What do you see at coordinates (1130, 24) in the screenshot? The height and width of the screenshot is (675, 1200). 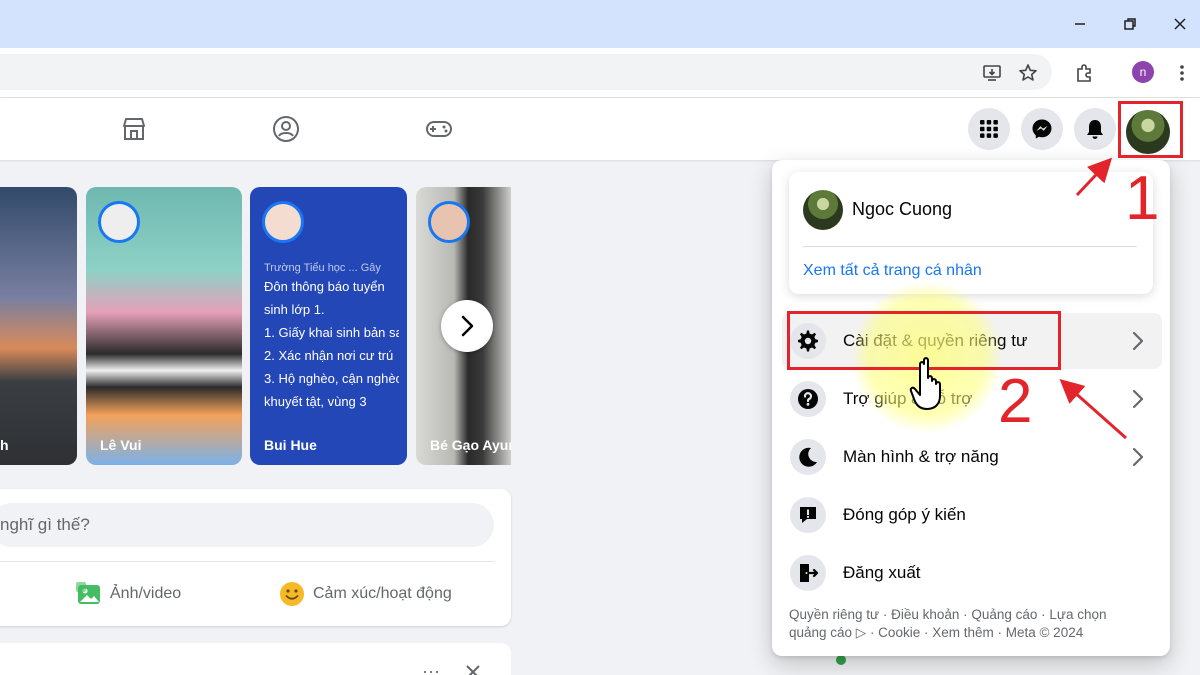 I see `restore-icon` at bounding box center [1130, 24].